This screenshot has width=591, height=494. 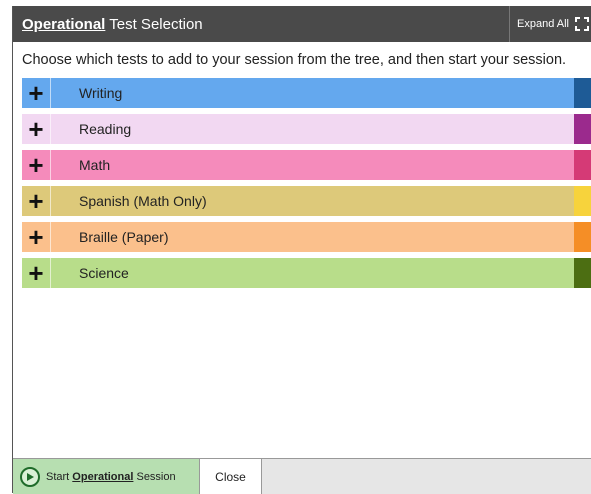 I want to click on test-row-label: Writing, so click(x=312, y=93).